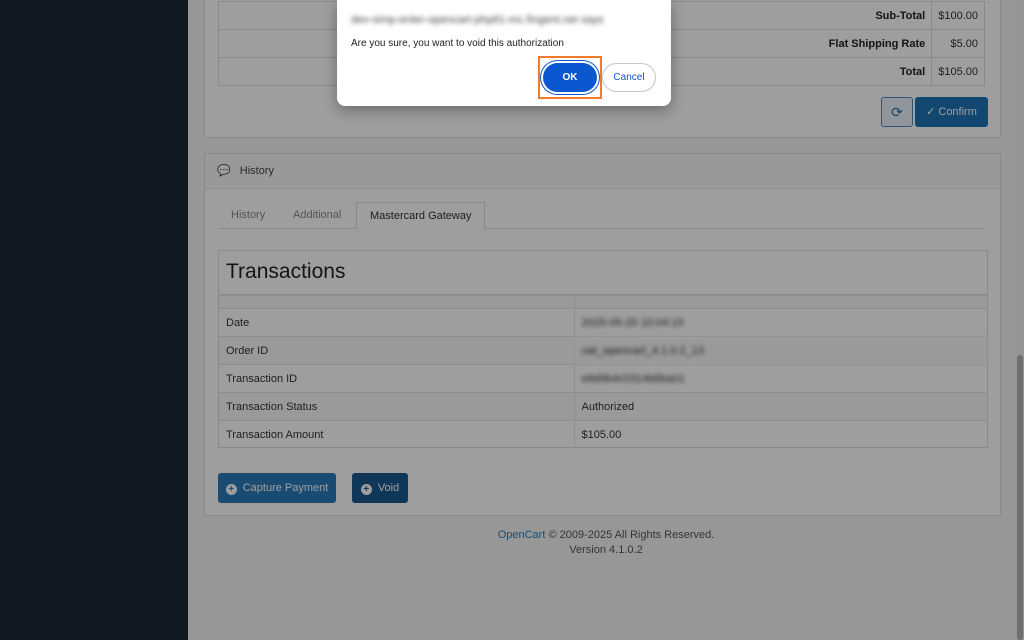 This screenshot has height=640, width=1024. I want to click on ok-button: OK, so click(570, 77).